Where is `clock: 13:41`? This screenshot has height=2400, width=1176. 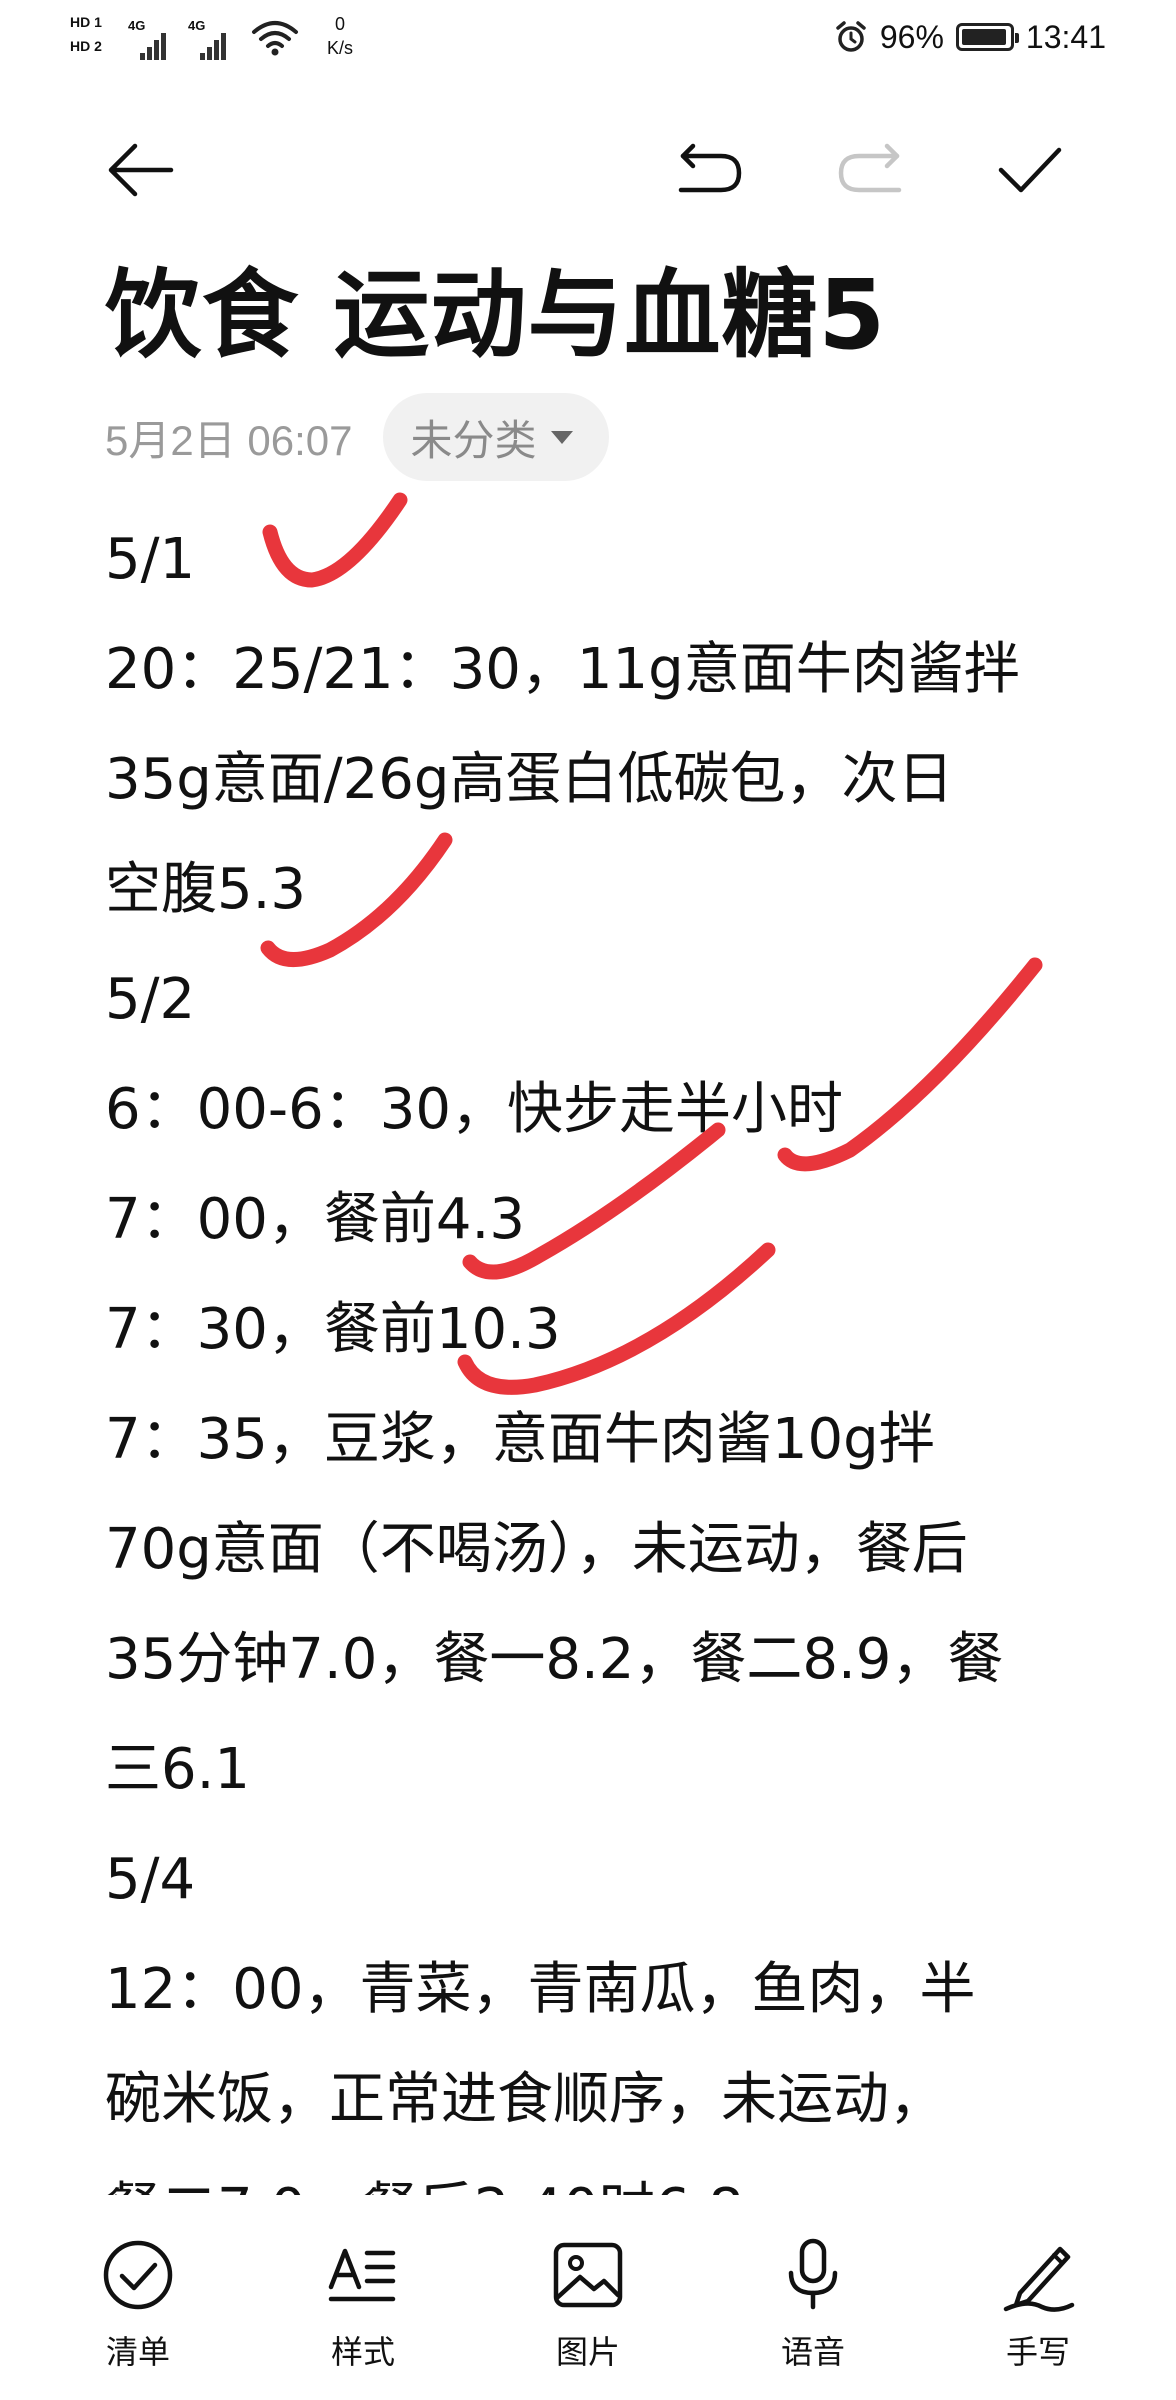 clock: 13:41 is located at coordinates (1065, 36).